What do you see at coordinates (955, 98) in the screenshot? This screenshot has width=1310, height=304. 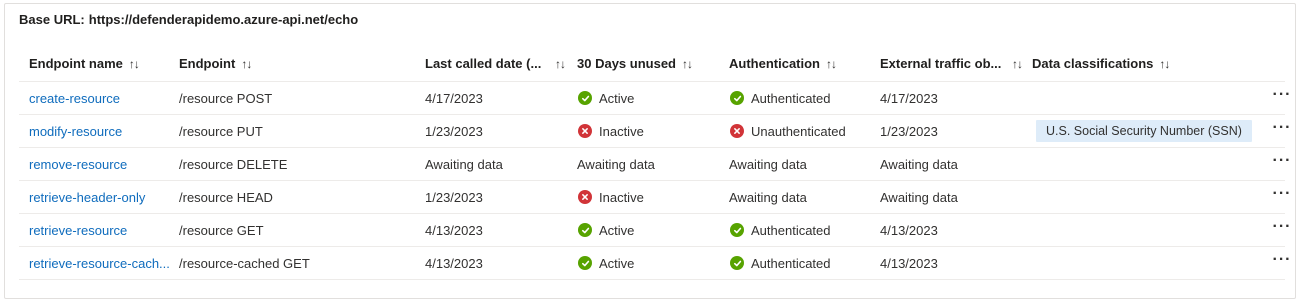 I see `external-traffic-cell: 4/17/2023` at bounding box center [955, 98].